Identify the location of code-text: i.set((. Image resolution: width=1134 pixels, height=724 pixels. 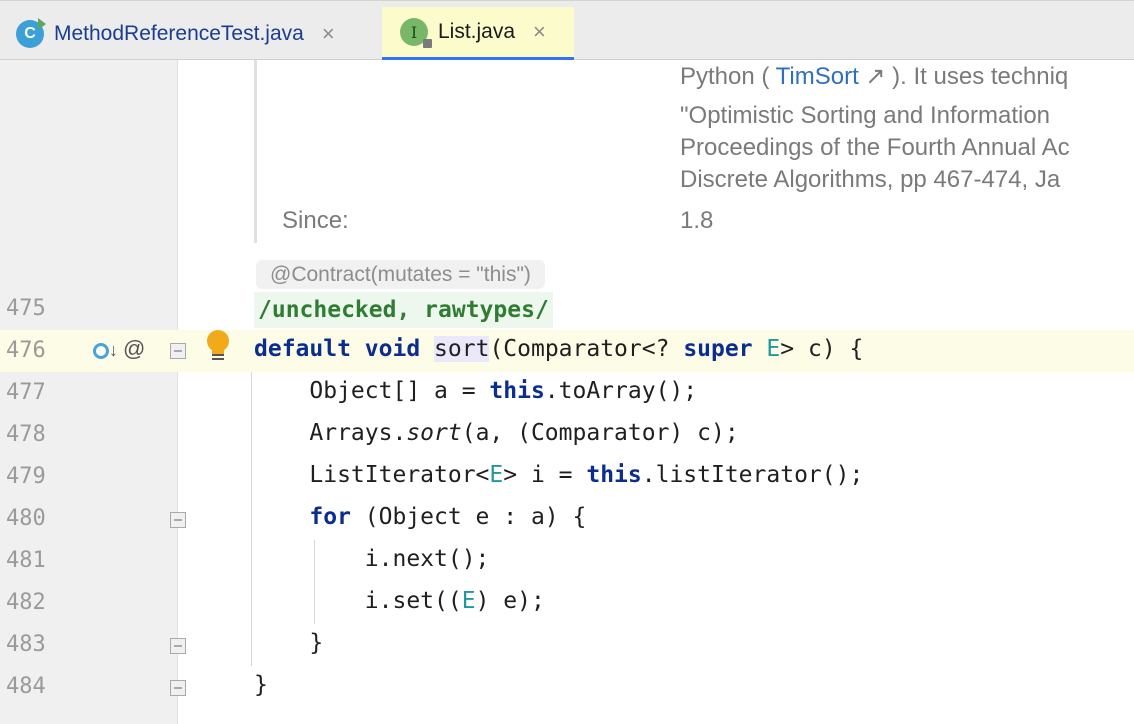
(358, 601).